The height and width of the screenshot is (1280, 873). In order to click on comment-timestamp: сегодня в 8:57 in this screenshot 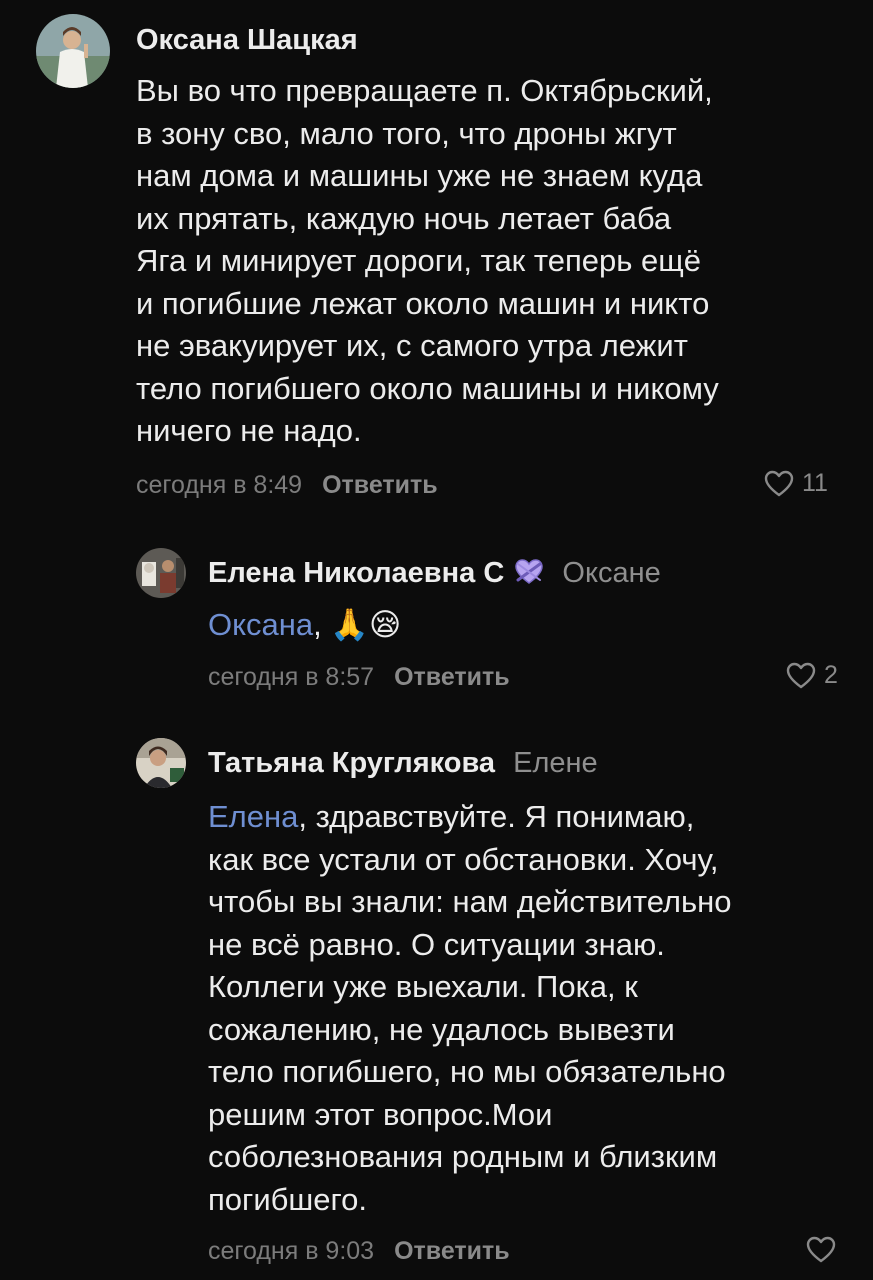, I will do `click(291, 677)`.